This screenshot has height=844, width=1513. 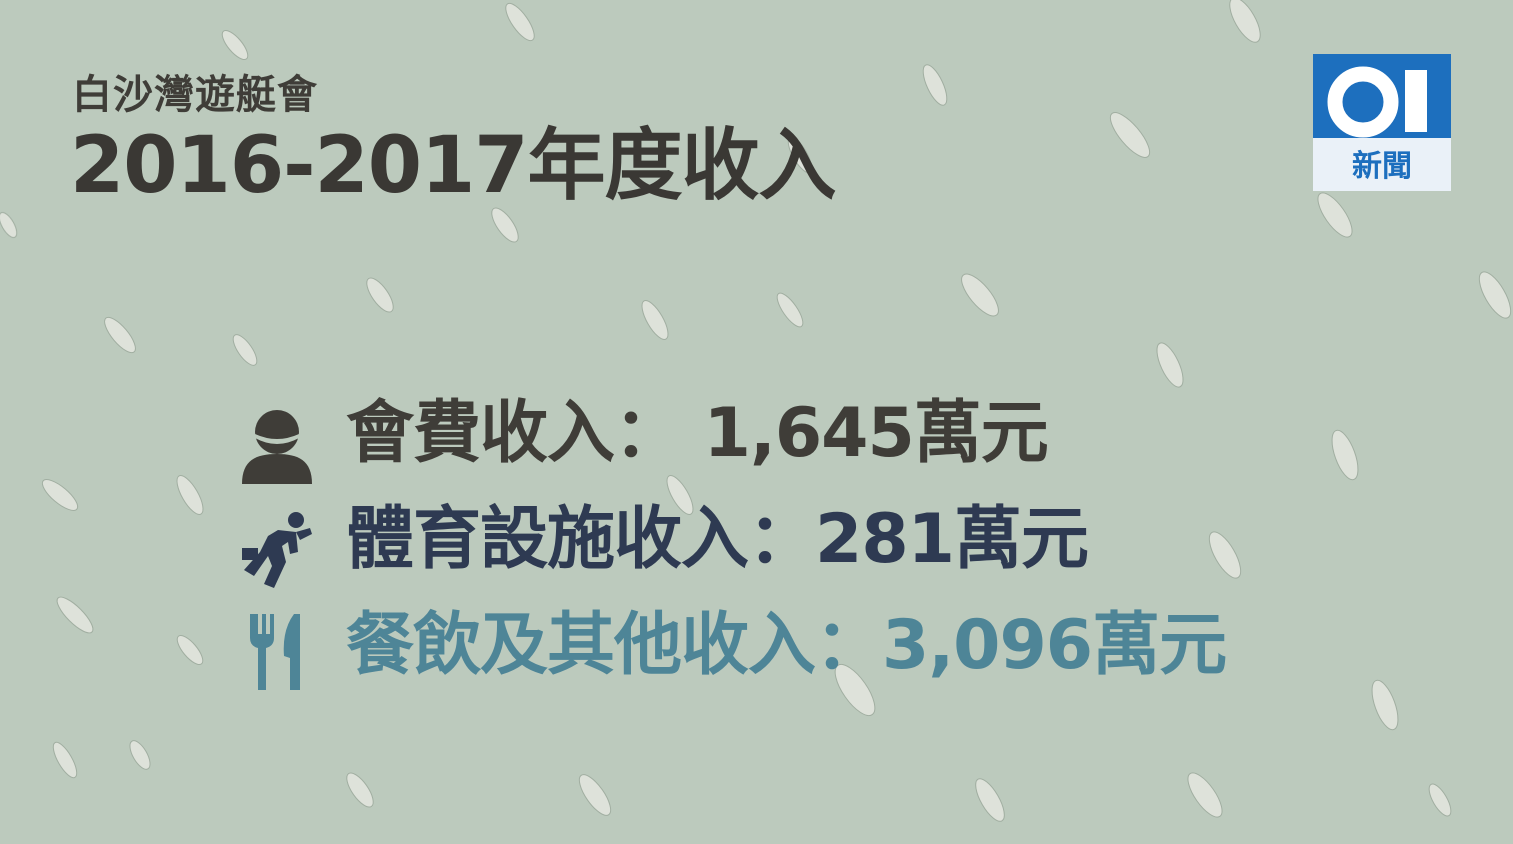 I want to click on person-icon, so click(x=277, y=449).